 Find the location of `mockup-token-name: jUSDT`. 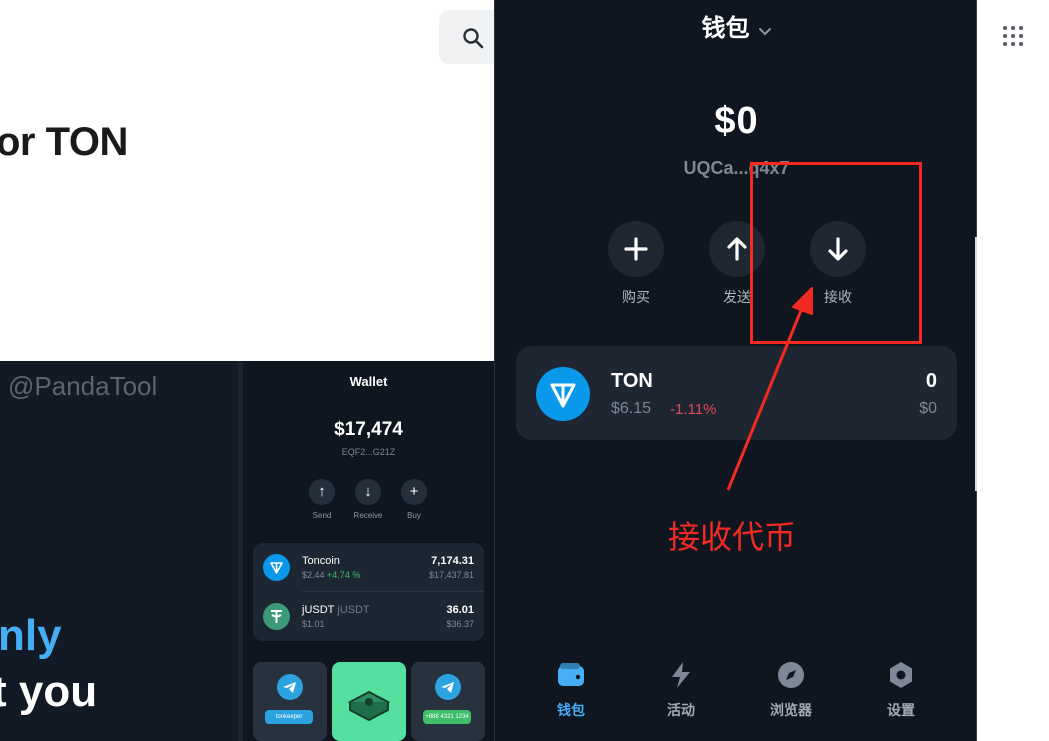

mockup-token-name: jUSDT is located at coordinates (318, 610).